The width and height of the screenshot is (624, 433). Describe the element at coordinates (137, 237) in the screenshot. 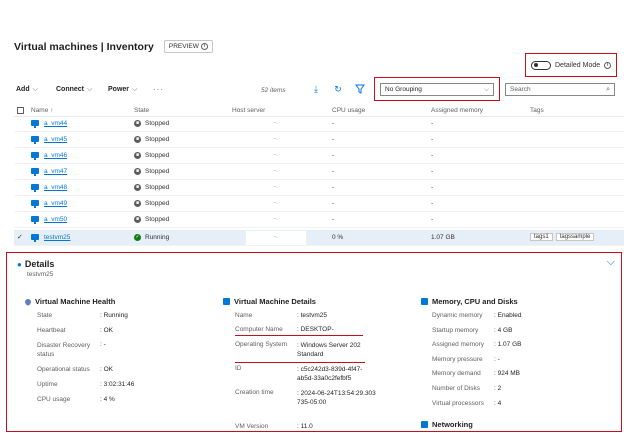

I see `running-icon: ✓` at that location.